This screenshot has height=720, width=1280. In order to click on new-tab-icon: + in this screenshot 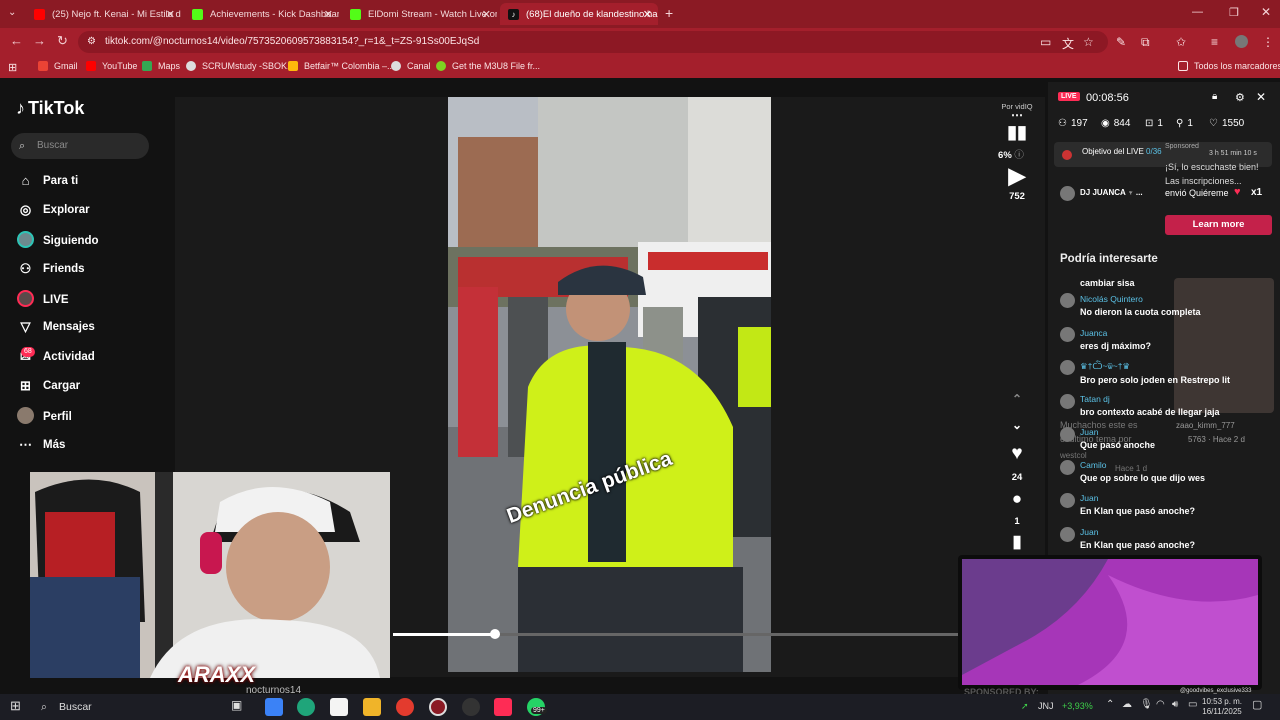, I will do `click(669, 13)`.